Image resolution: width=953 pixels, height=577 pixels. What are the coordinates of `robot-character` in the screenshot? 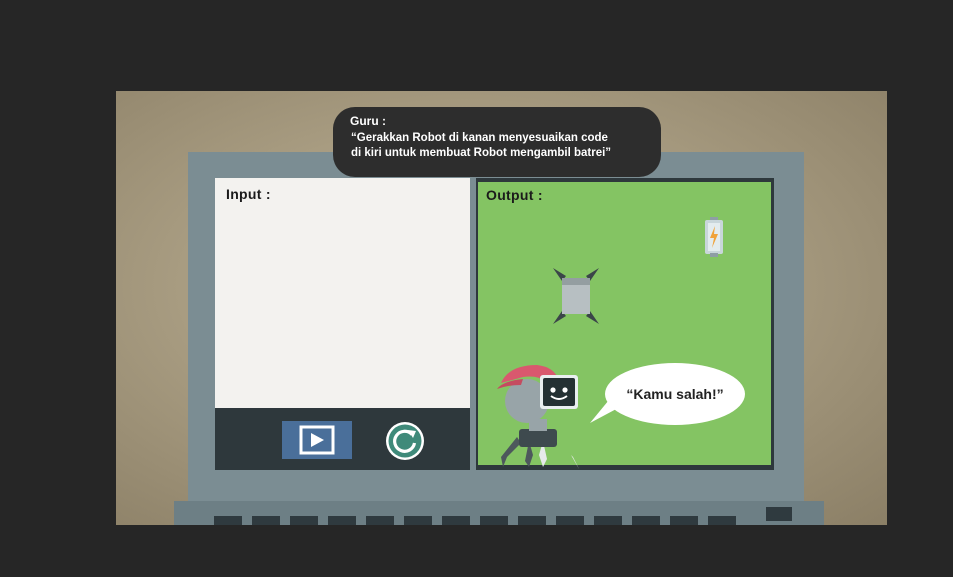 It's located at (538, 417).